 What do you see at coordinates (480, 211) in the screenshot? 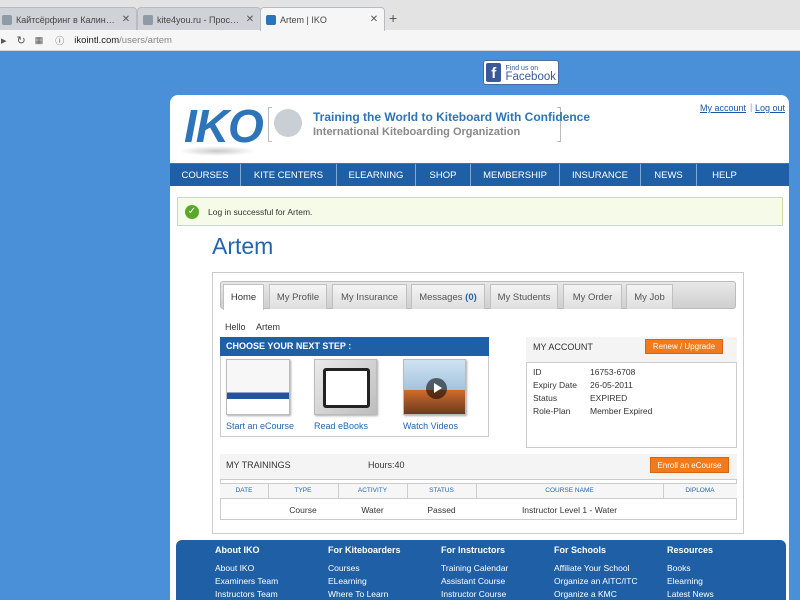
I see `success-alert: ✓ Log in successful for Artem.` at bounding box center [480, 211].